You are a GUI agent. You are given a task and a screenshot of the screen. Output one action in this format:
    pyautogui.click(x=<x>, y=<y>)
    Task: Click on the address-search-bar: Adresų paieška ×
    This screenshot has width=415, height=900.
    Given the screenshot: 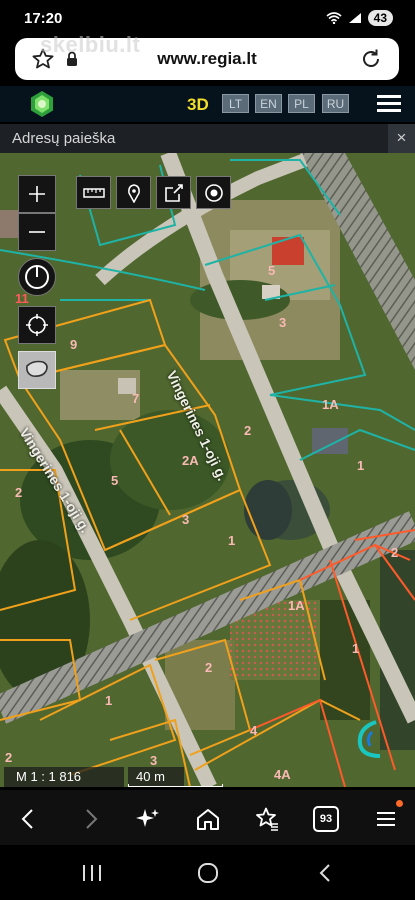 What is the action you would take?
    pyautogui.click(x=207, y=138)
    